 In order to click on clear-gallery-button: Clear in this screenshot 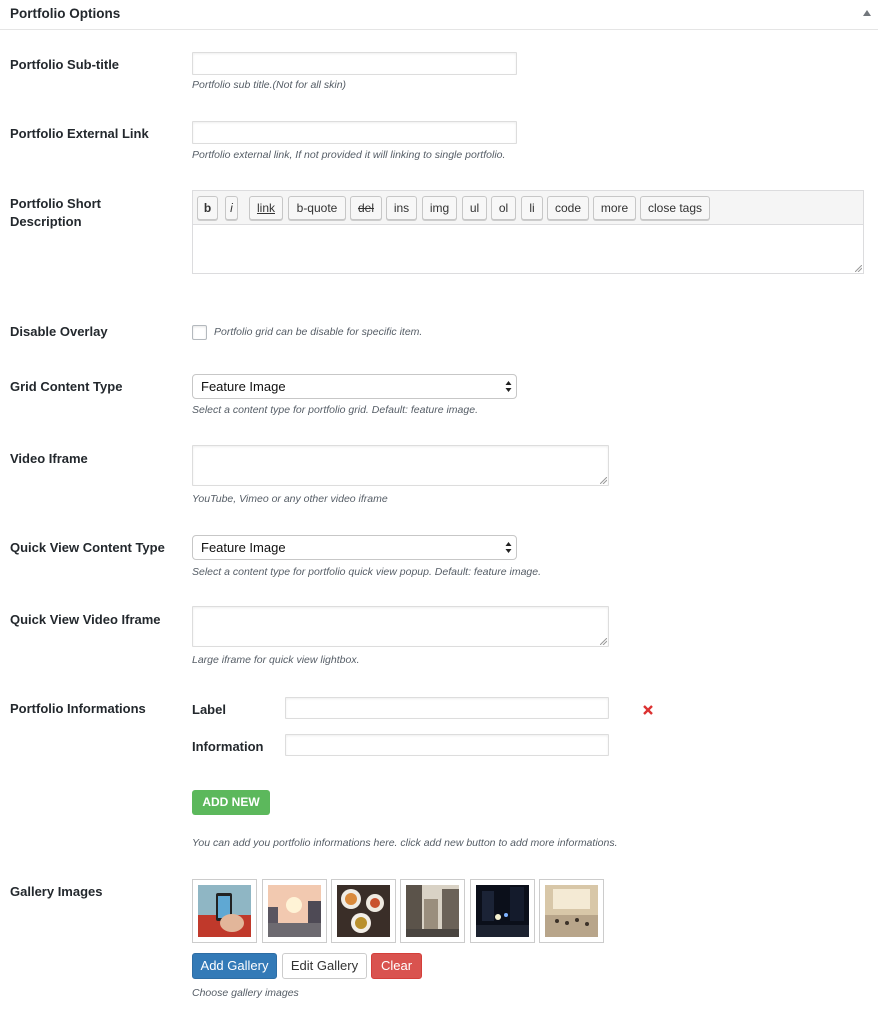, I will do `click(396, 966)`.